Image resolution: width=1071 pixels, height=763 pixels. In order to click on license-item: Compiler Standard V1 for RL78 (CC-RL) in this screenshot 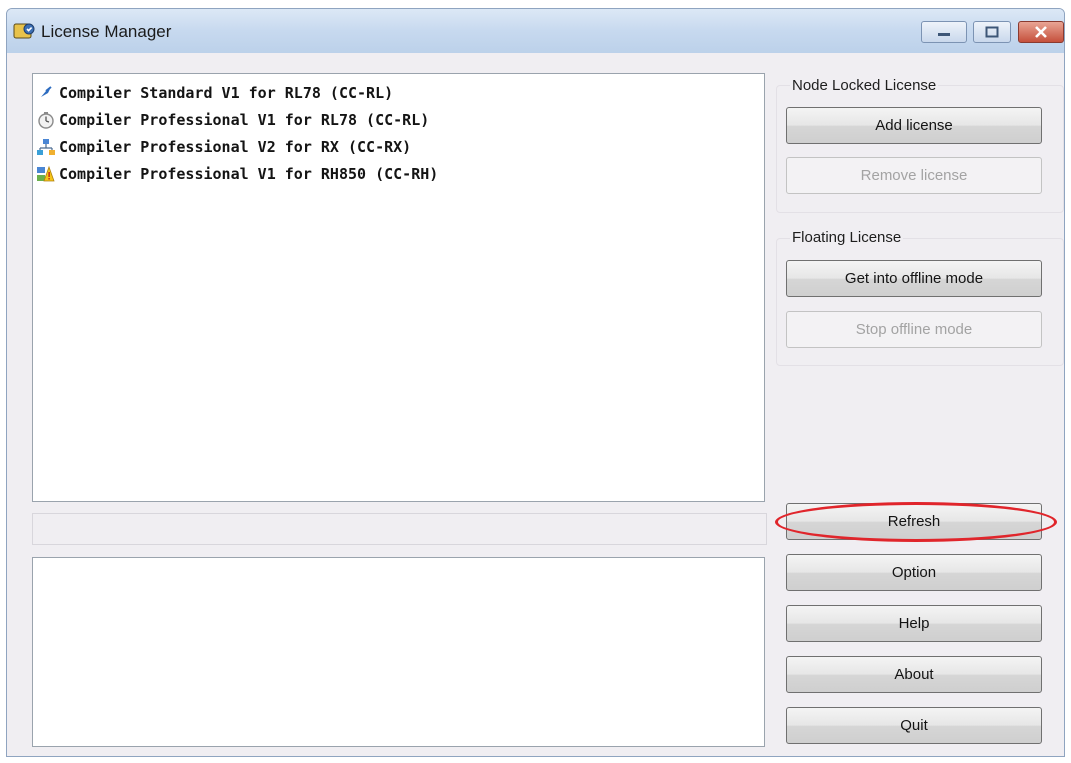, I will do `click(215, 93)`.